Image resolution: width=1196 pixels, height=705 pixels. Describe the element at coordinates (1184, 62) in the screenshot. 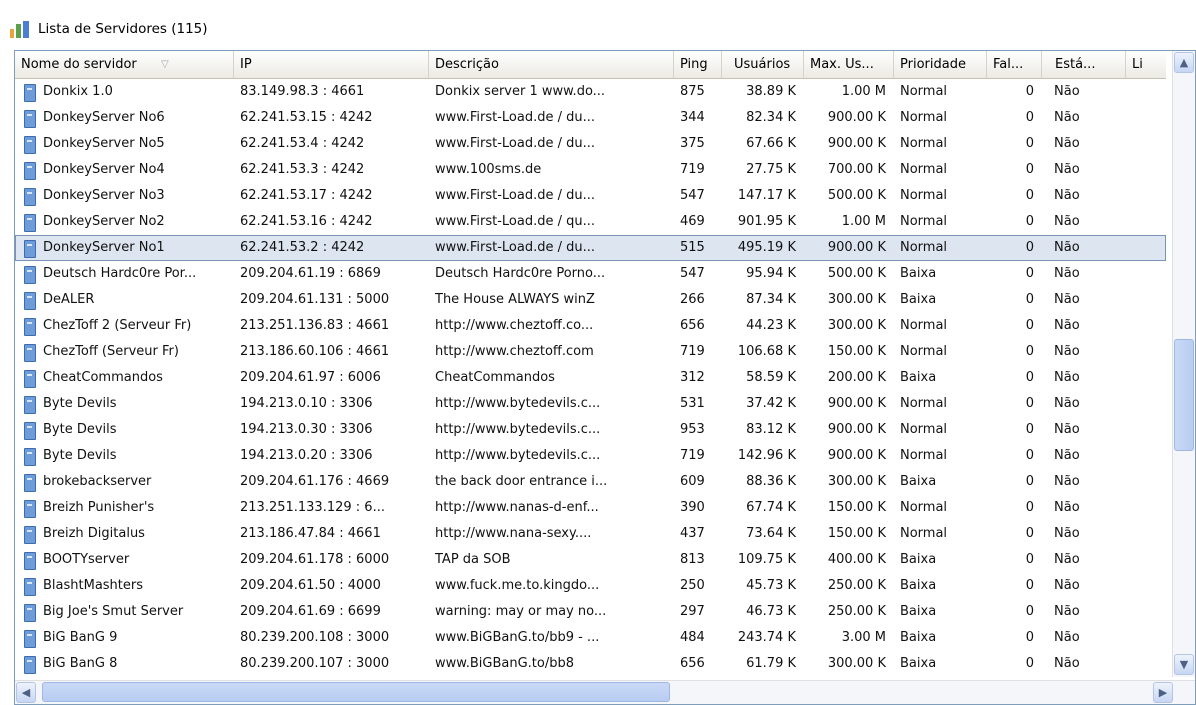

I see `scroll-up-button: ▲` at that location.